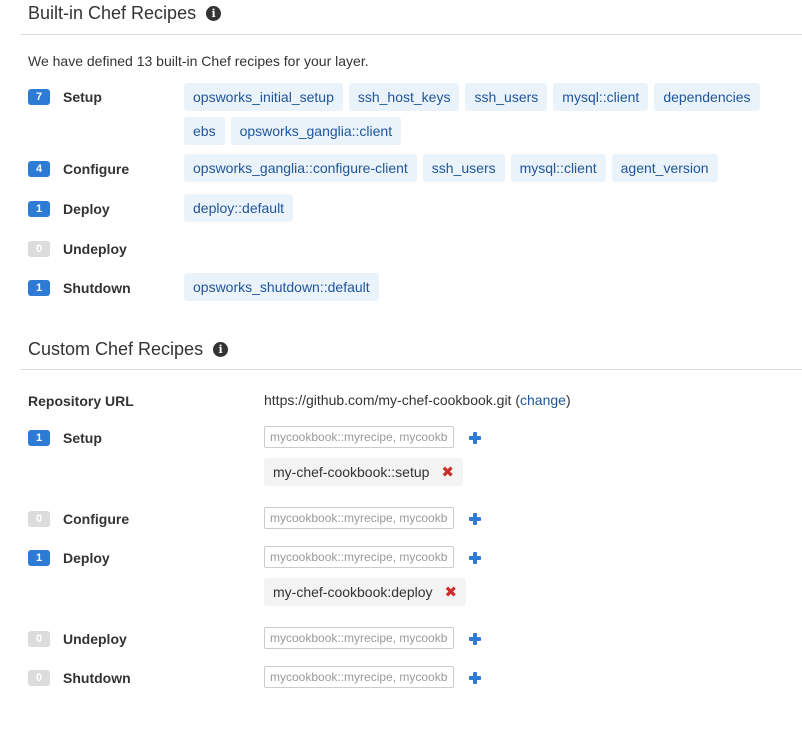  What do you see at coordinates (300, 168) in the screenshot?
I see `recipe-chip: opsworks_ganglia::configure-client` at bounding box center [300, 168].